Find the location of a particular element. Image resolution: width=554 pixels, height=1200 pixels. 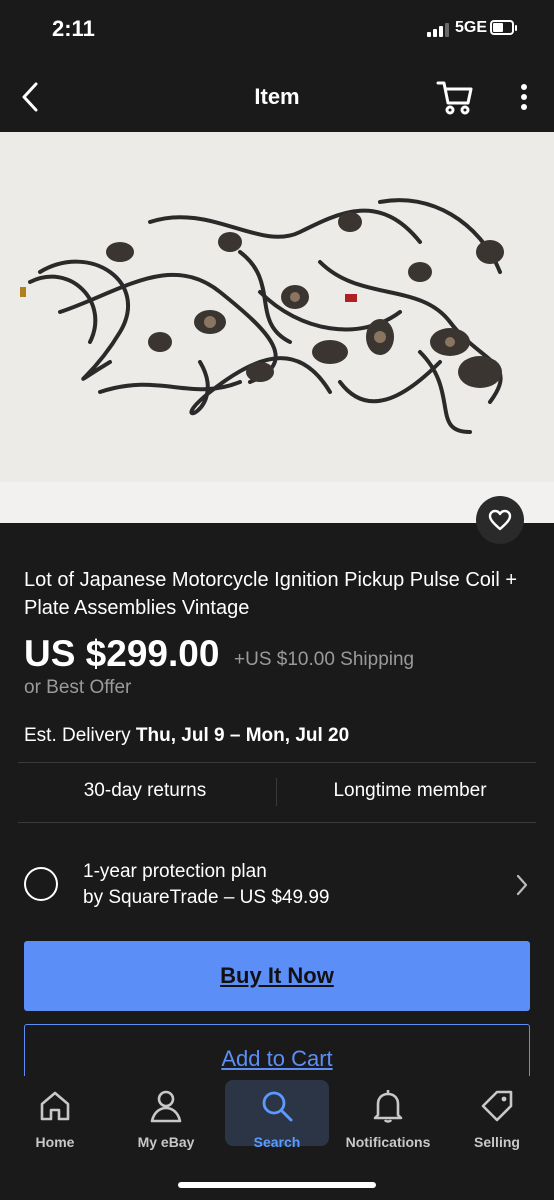

more-vertical-icon is located at coordinates (524, 97).